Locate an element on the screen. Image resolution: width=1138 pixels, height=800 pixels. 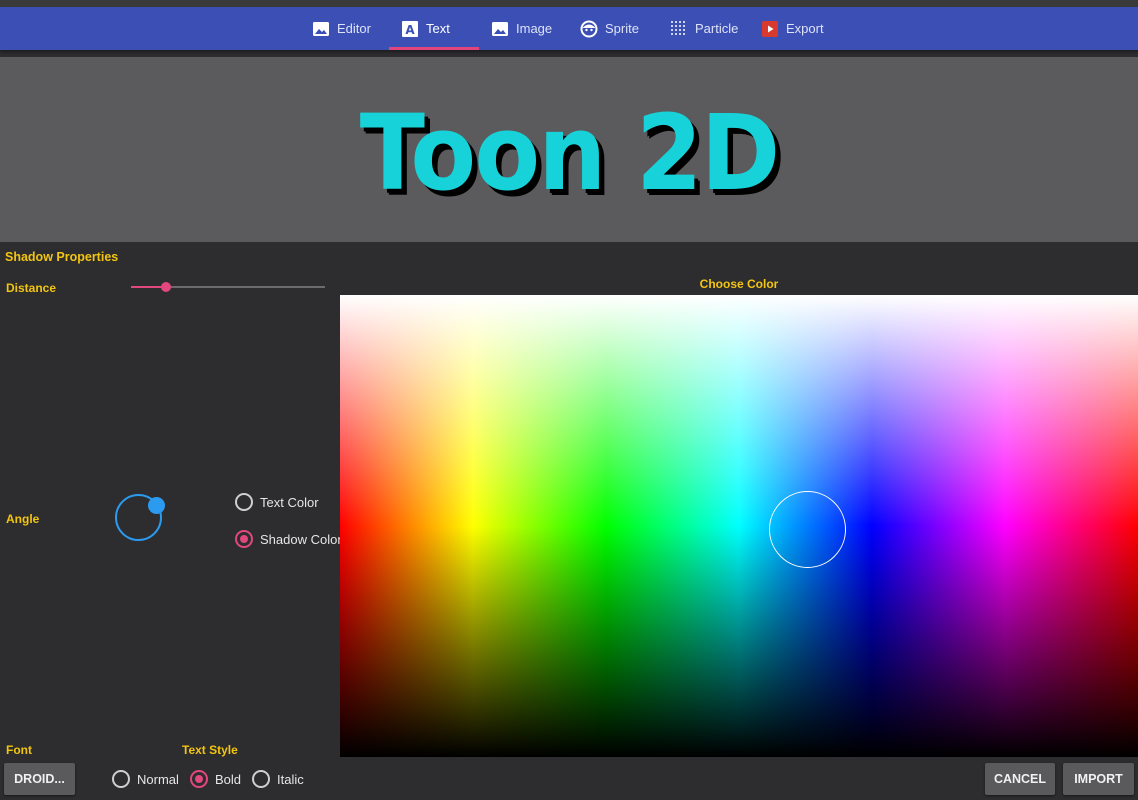
tab-export: Export is located at coordinates (792, 28).